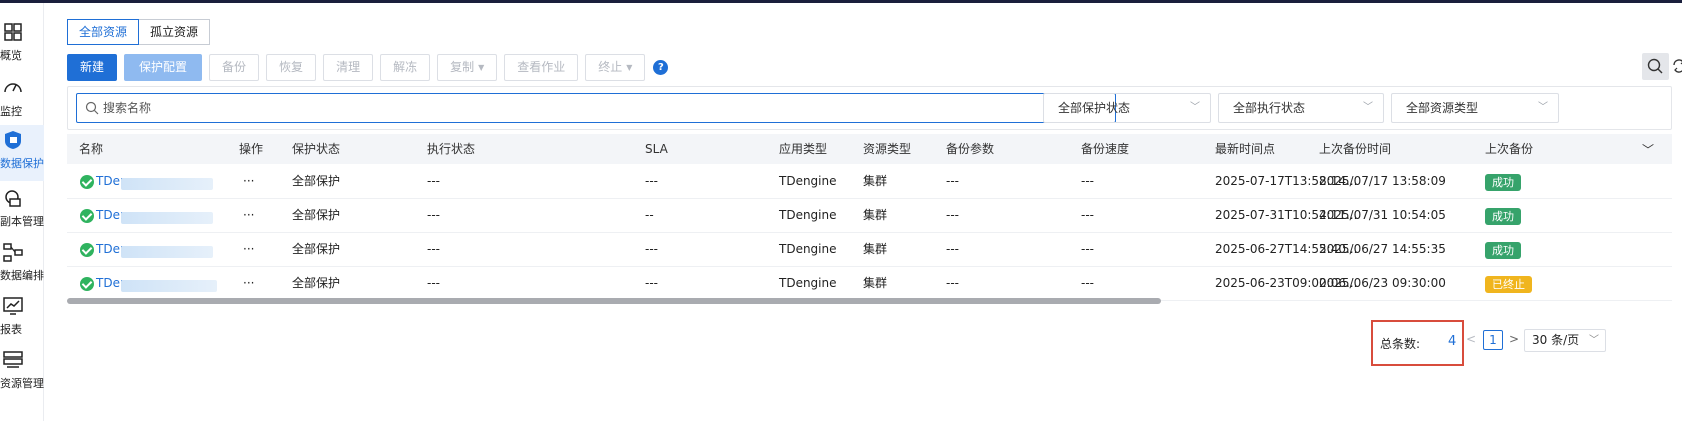 This screenshot has width=1682, height=421. Describe the element at coordinates (649, 215) in the screenshot. I see `sla: --` at that location.